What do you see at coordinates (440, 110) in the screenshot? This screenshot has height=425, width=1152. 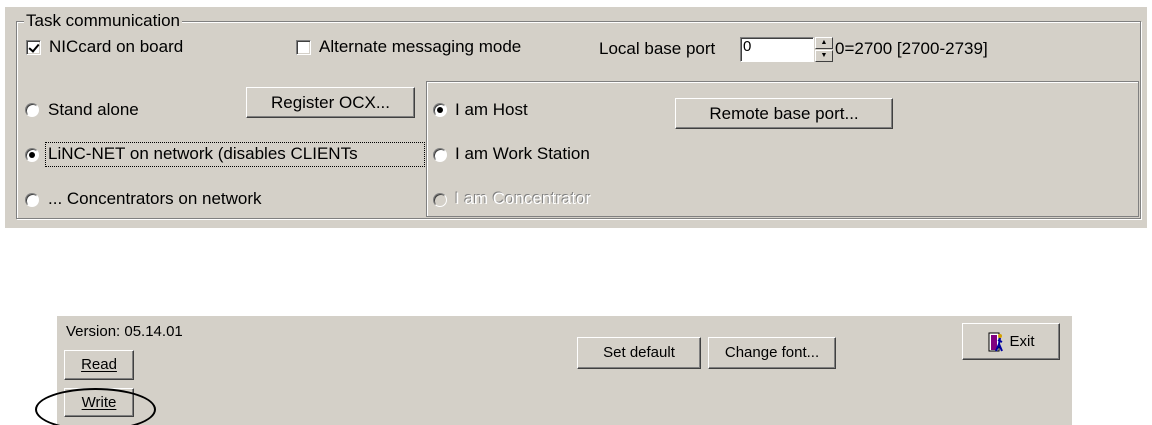 I see `i-am-host-radio` at bounding box center [440, 110].